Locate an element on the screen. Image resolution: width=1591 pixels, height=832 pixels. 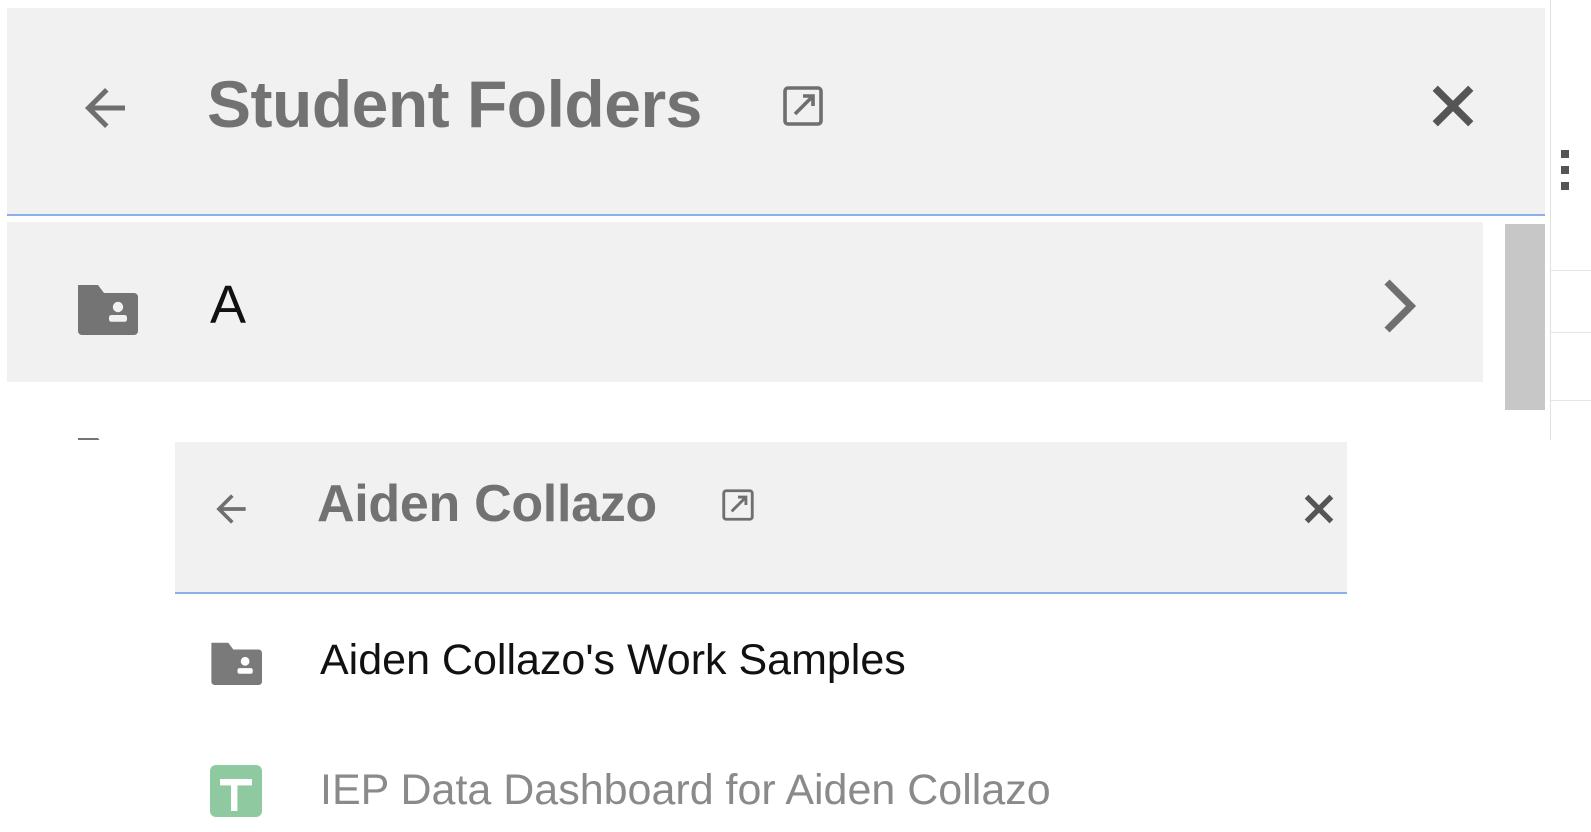
list-item-work-samples-folder: Aiden Collazo's Work Samples is located at coordinates (761, 660).